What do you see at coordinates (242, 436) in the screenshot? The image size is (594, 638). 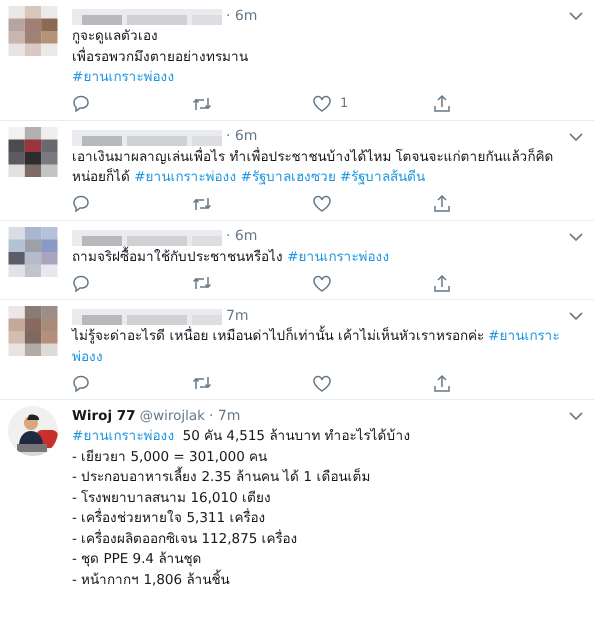 I see `tweet-text: #ยานเกราะพ่องง 50 คัน 4,515 ล้านบาท ทำอะไรได้บ้าง` at bounding box center [242, 436].